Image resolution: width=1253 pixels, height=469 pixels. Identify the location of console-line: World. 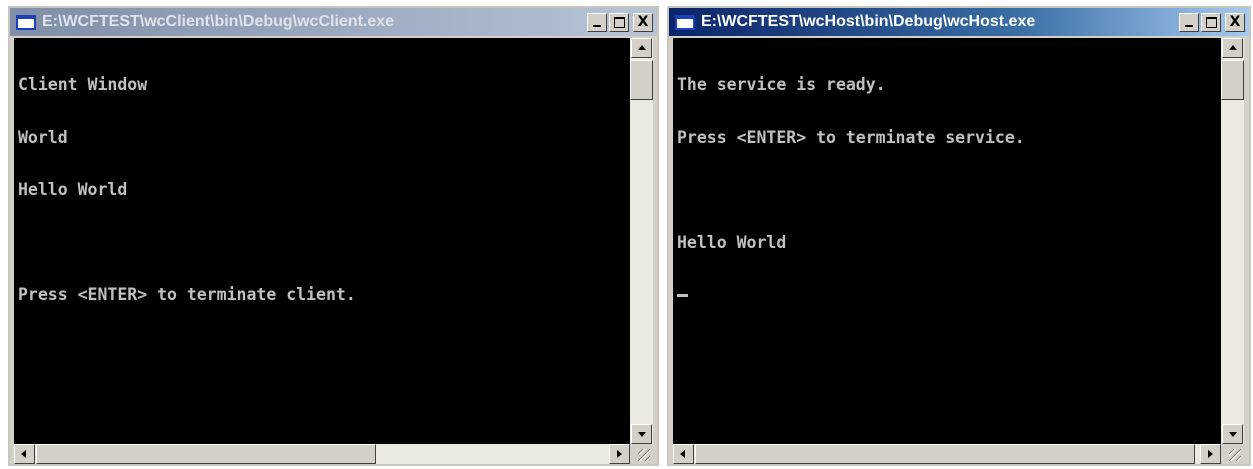
(43, 137).